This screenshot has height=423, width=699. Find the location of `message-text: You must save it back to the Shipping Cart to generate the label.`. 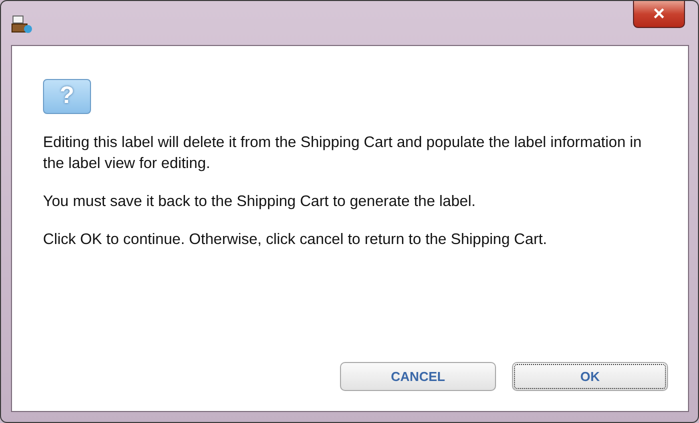

message-text: You must save it back to the Shipping Cart to generate the label. is located at coordinates (260, 202).